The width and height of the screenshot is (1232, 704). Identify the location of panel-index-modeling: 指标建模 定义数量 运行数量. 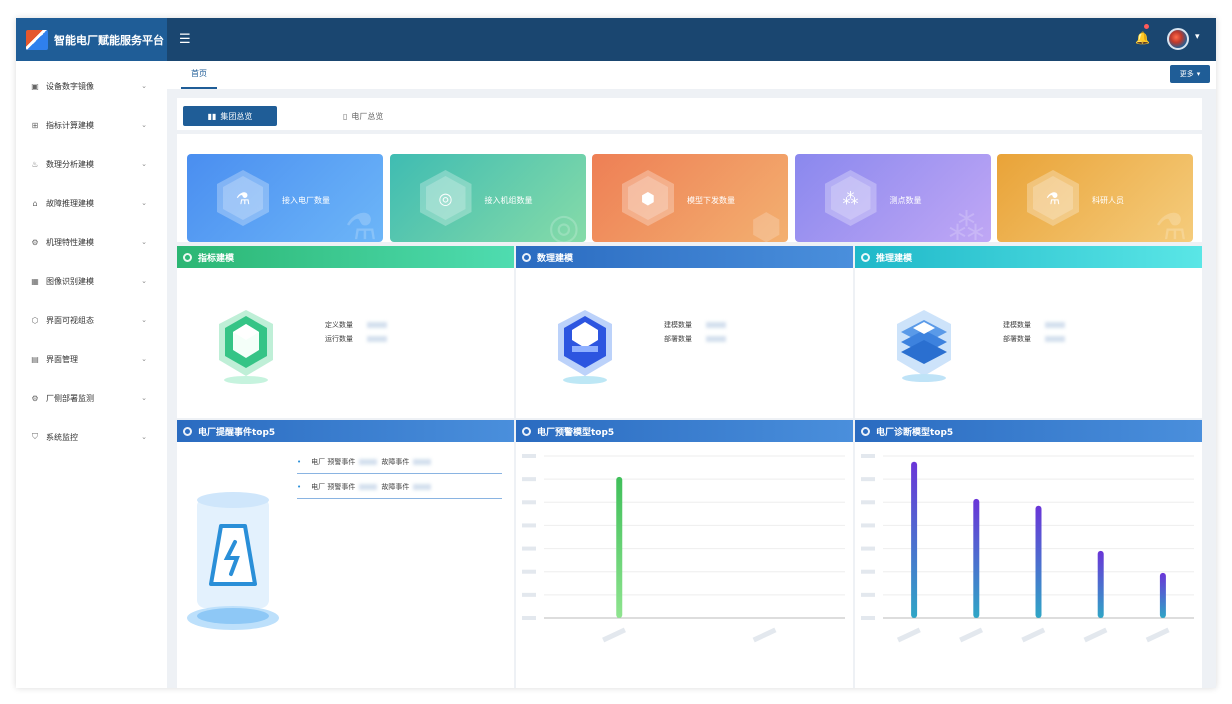
(345, 332).